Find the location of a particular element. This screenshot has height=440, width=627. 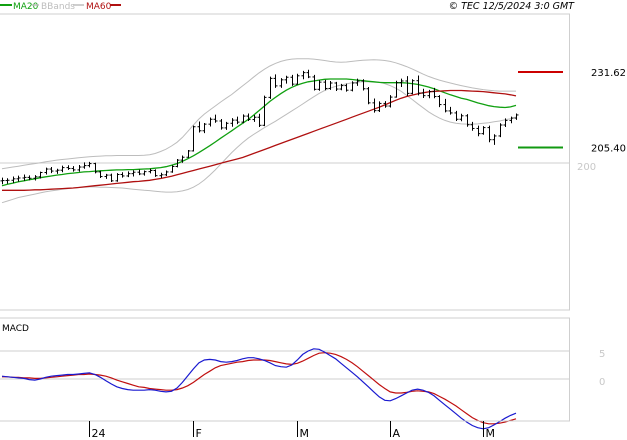

support-label: 205.40 is located at coordinates (608, 148).